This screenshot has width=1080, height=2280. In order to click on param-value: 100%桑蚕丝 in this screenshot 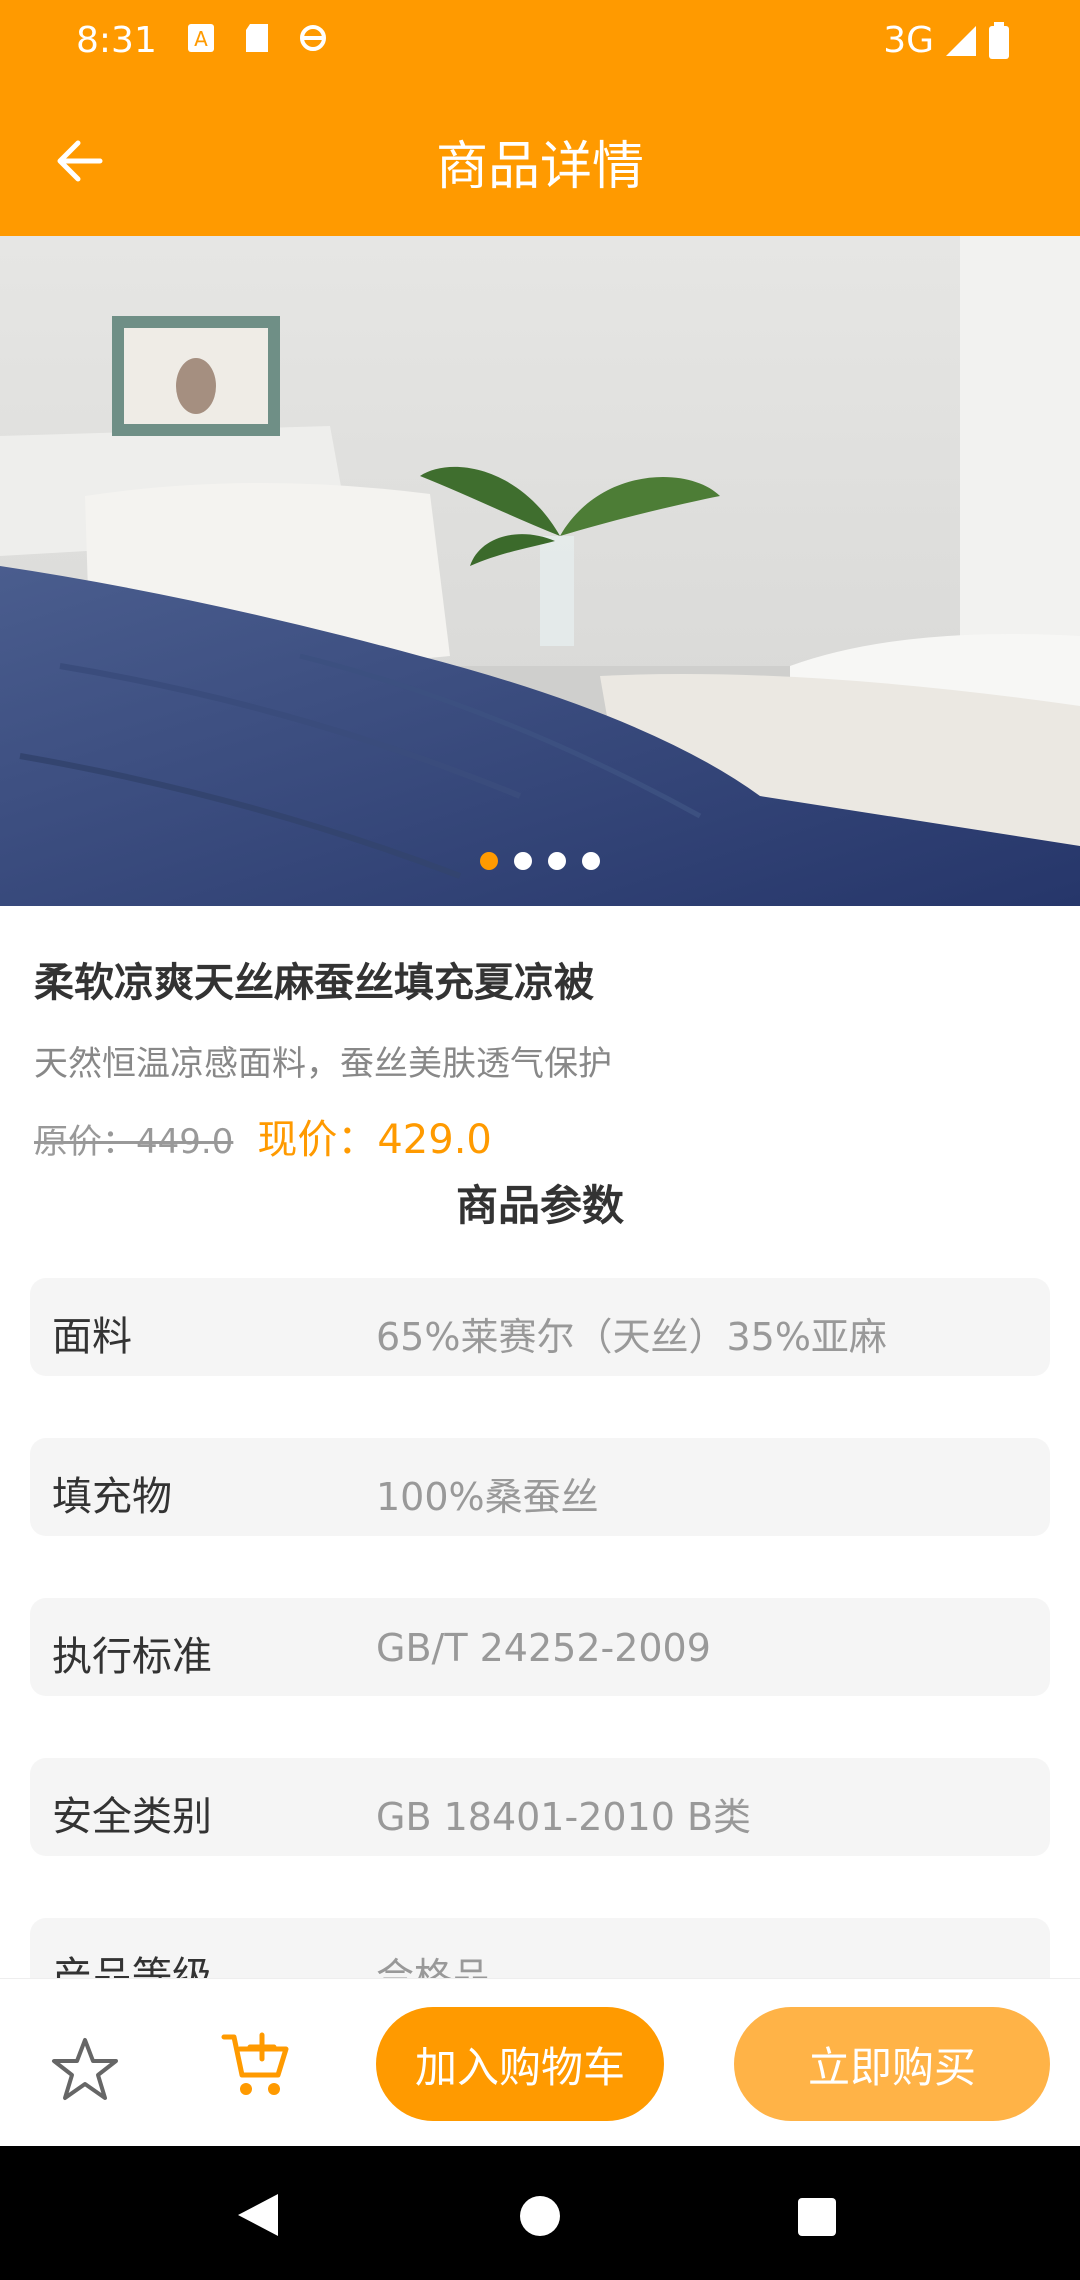, I will do `click(487, 1497)`.